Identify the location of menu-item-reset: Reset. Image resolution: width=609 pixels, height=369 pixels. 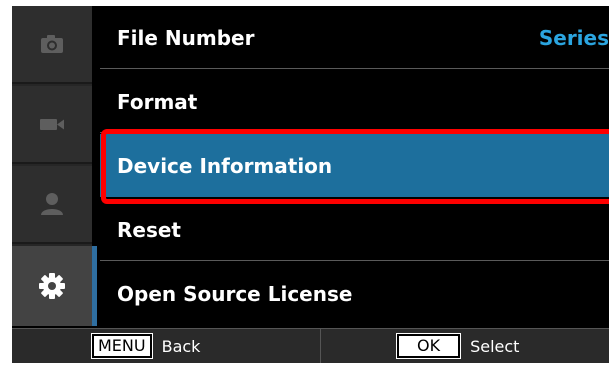
(354, 229).